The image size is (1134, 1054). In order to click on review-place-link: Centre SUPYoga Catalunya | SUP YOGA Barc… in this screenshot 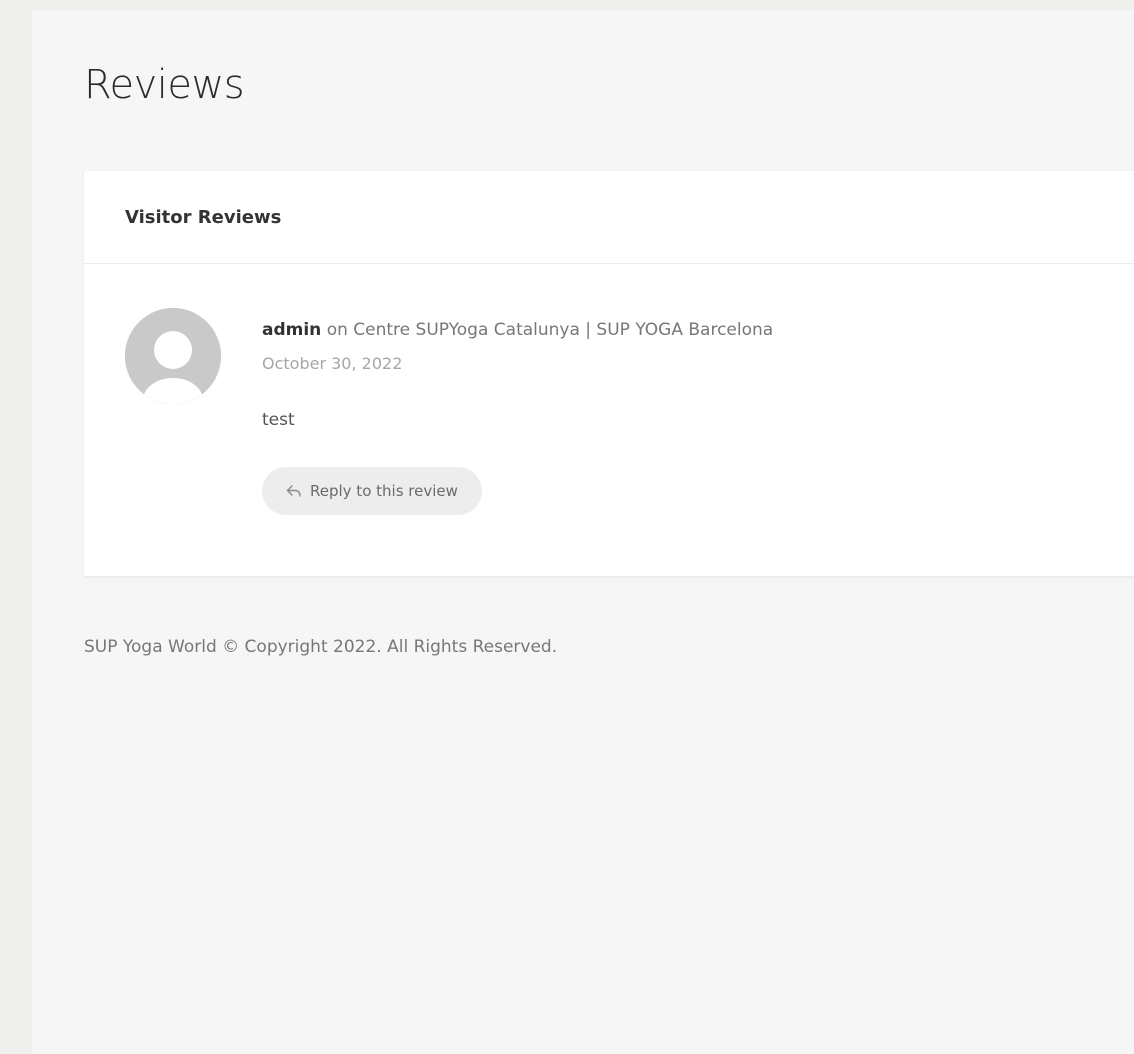, I will do `click(563, 330)`.